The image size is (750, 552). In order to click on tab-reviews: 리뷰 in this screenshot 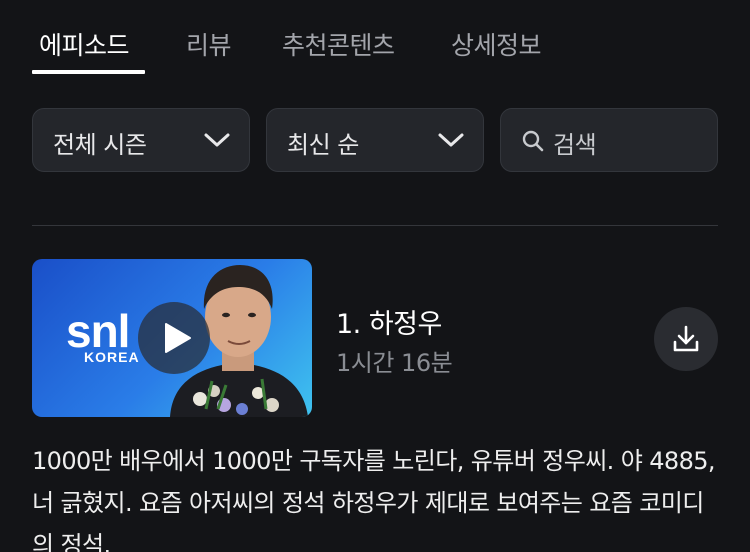, I will do `click(209, 44)`.